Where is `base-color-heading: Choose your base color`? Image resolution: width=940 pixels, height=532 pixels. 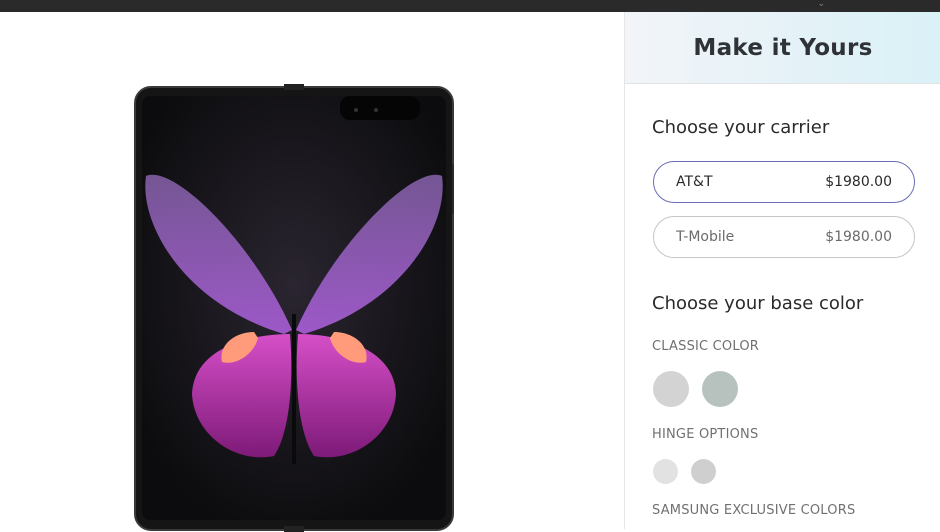
base-color-heading: Choose your base color is located at coordinates (758, 303).